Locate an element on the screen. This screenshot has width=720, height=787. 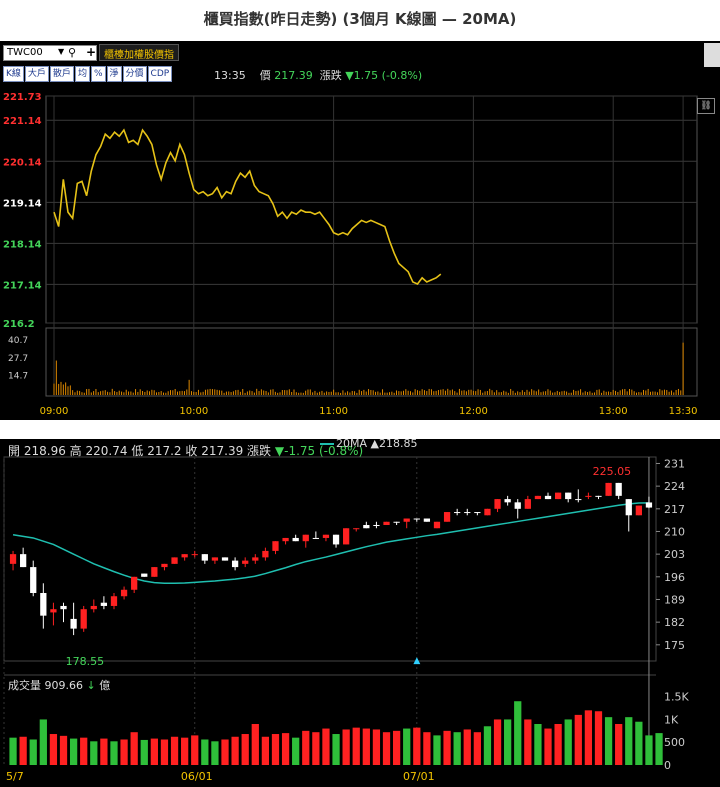
intraday-y-tick: 216.2 is located at coordinates (19, 324).